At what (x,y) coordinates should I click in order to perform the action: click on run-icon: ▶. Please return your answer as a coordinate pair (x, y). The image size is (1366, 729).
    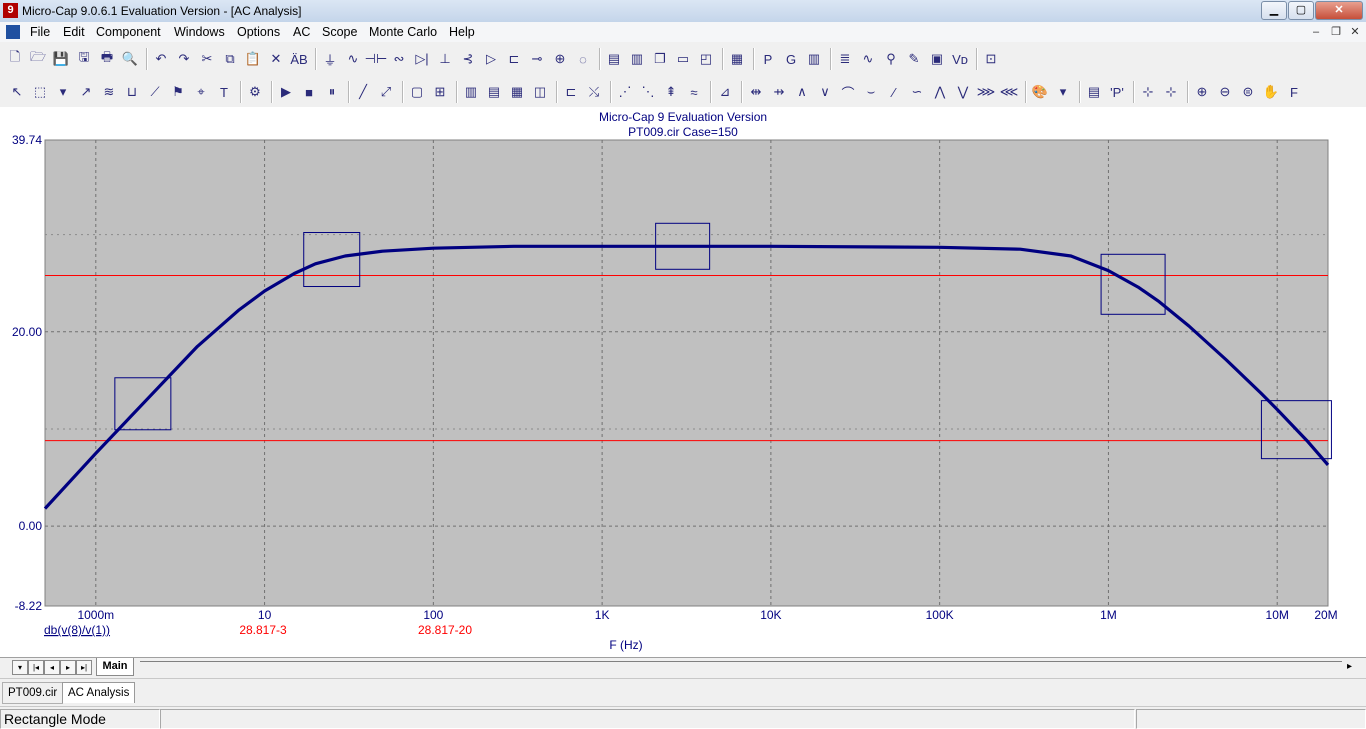
    Looking at the image, I should click on (286, 92).